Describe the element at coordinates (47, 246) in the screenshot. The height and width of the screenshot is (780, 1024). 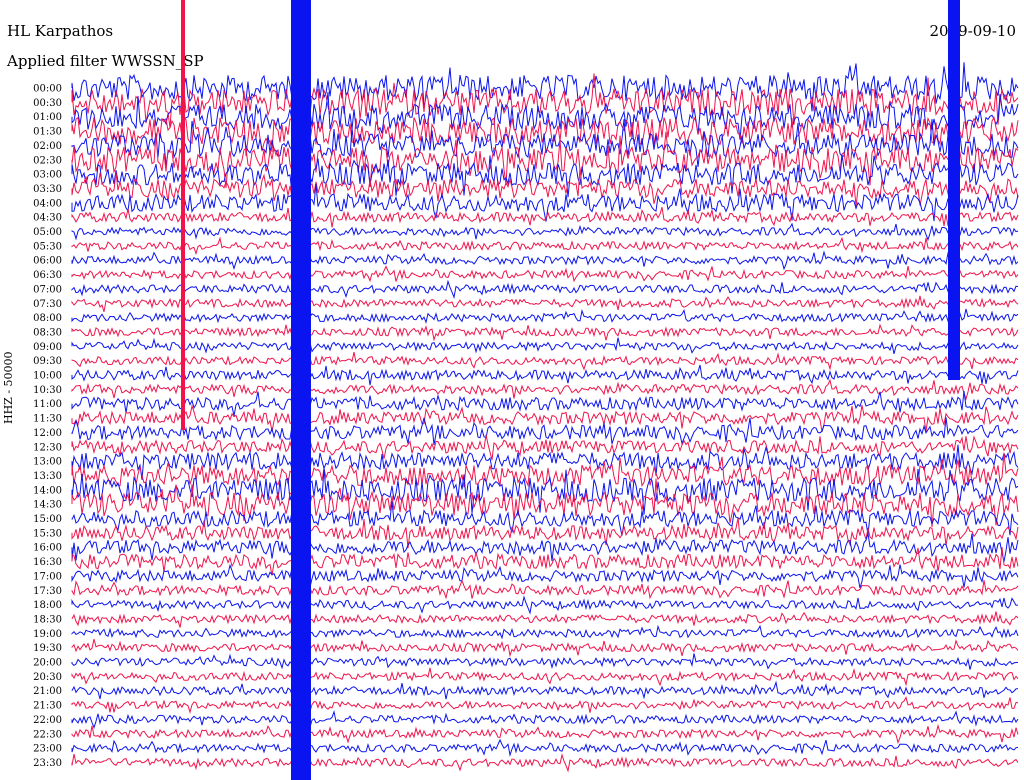
I see `time-tick-label: 05:30` at that location.